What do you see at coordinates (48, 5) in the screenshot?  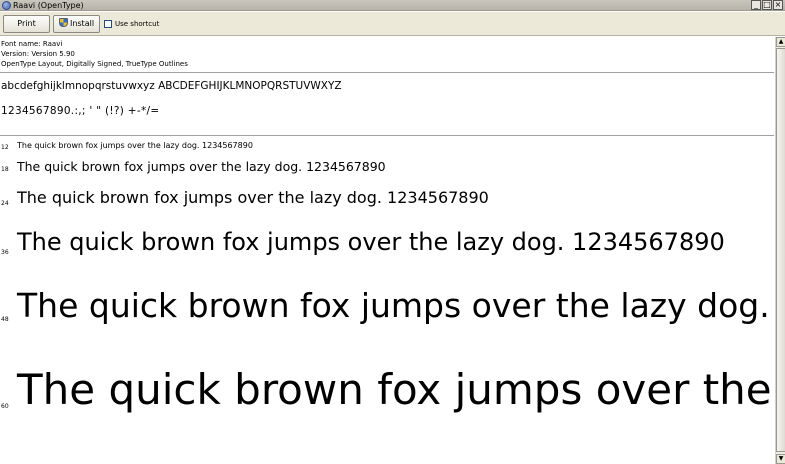 I see `window-title: Raavi (OpenType)` at bounding box center [48, 5].